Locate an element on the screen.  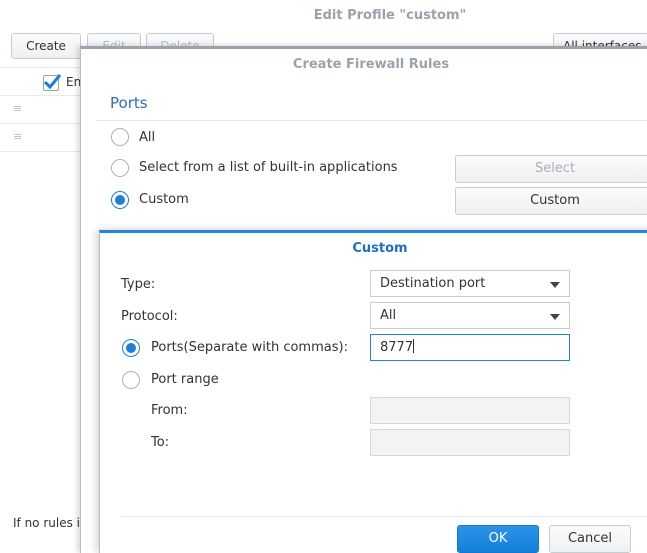
type-select: Destination port is located at coordinates (470, 283).